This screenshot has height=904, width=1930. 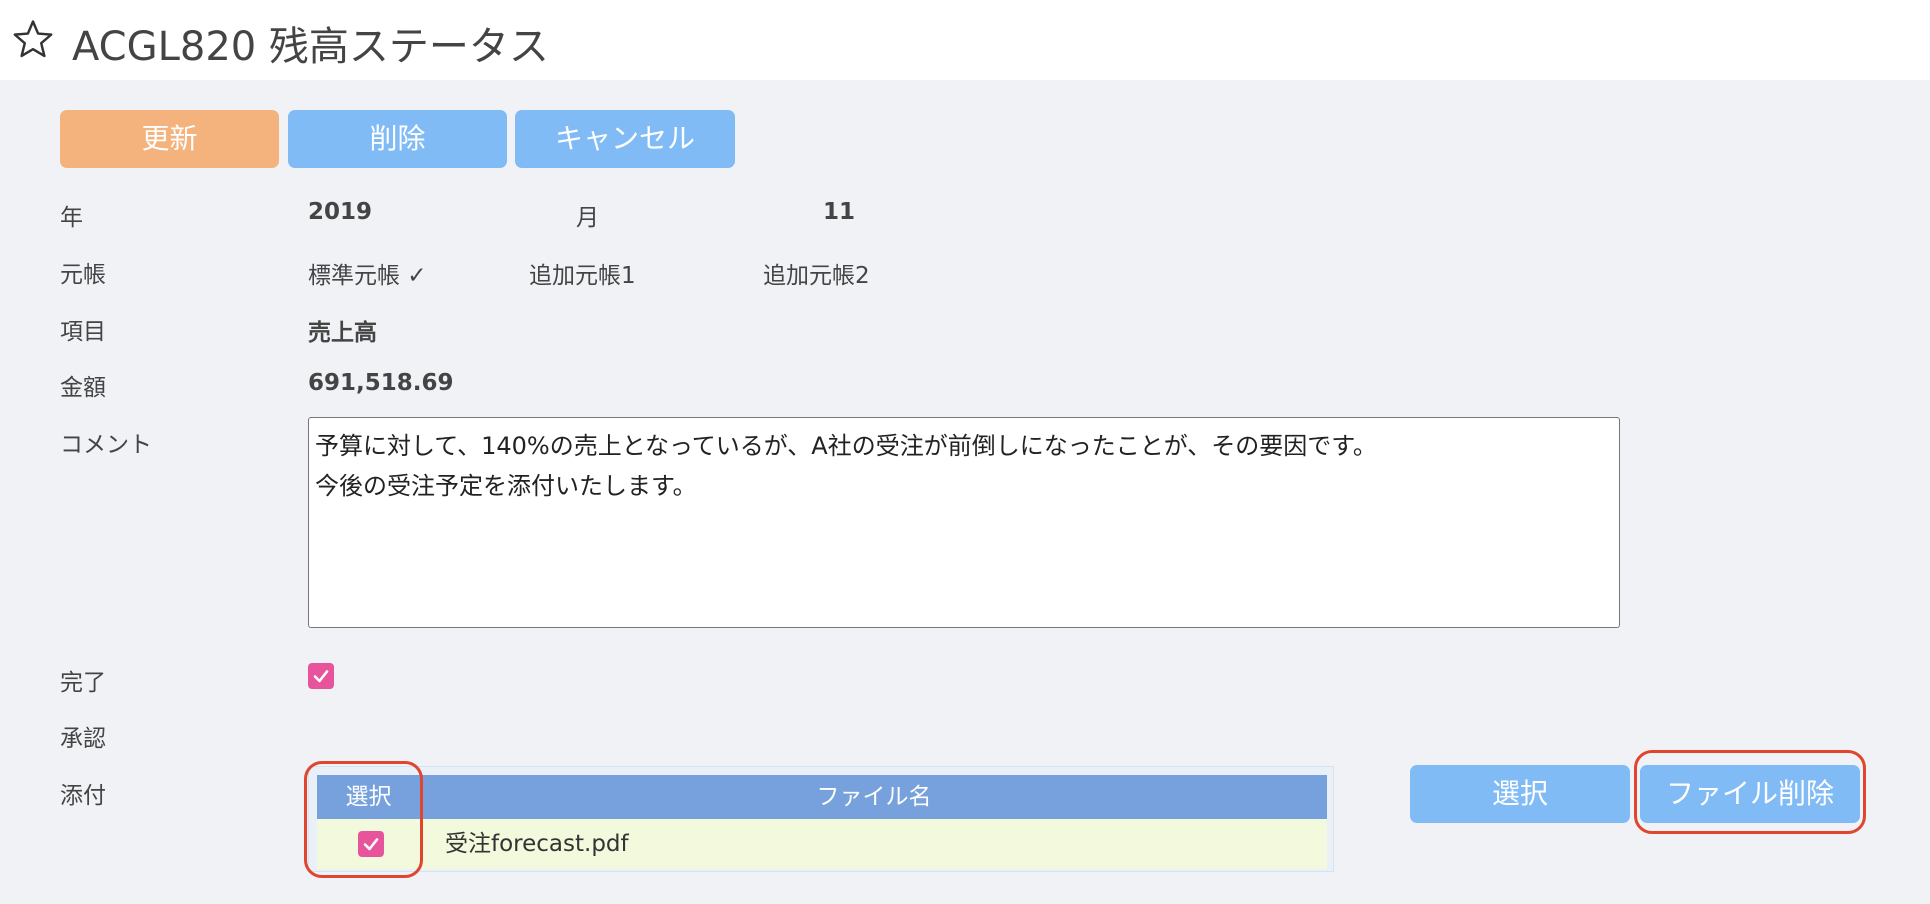 What do you see at coordinates (106, 445) in the screenshot?
I see `comment-label: コメント` at bounding box center [106, 445].